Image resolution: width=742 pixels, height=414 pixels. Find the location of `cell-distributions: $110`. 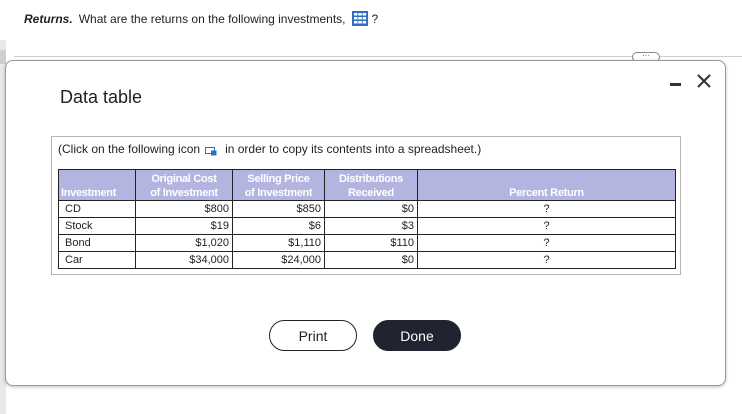

cell-distributions: $110 is located at coordinates (371, 243).